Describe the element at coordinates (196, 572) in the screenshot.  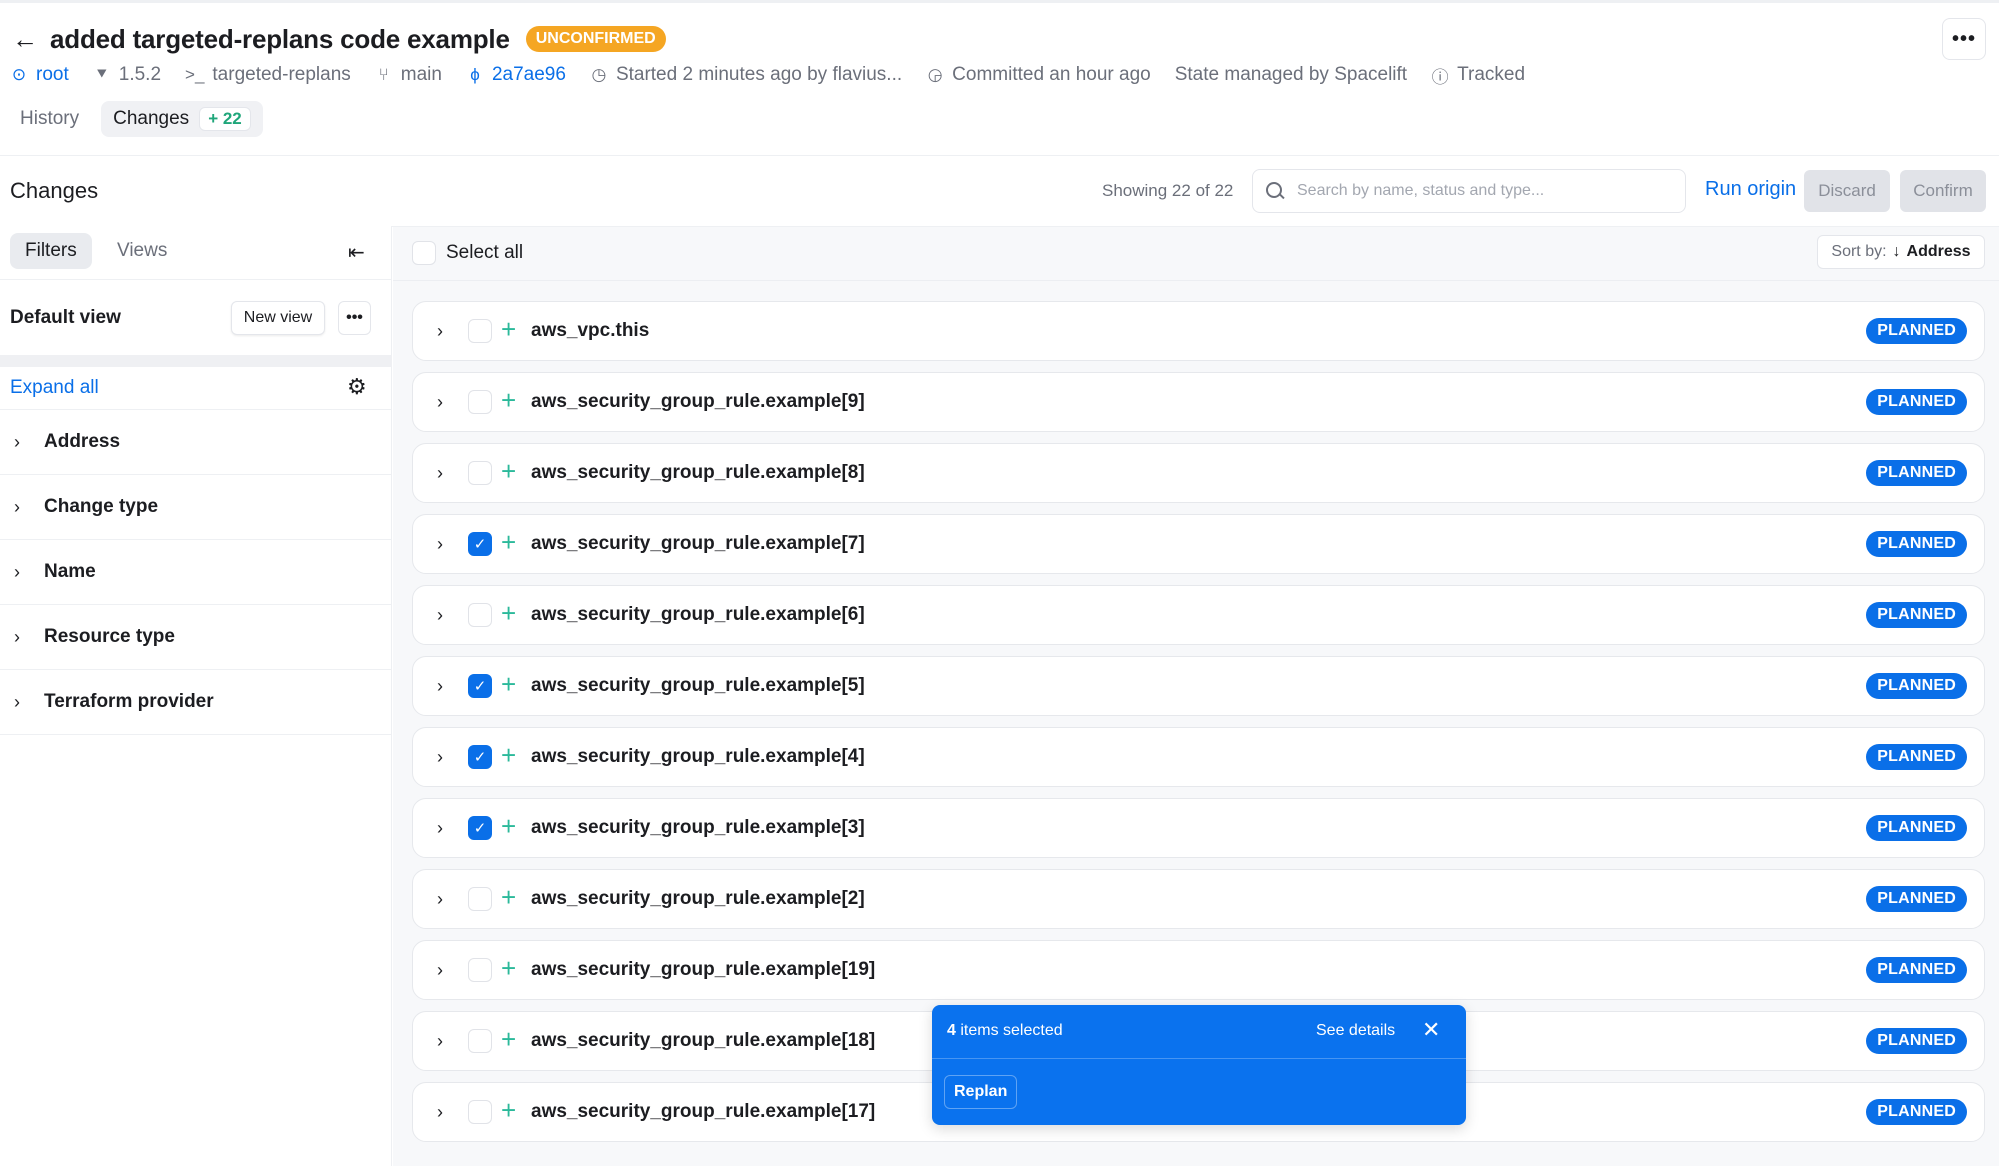
I see `filter-name: › Name` at that location.